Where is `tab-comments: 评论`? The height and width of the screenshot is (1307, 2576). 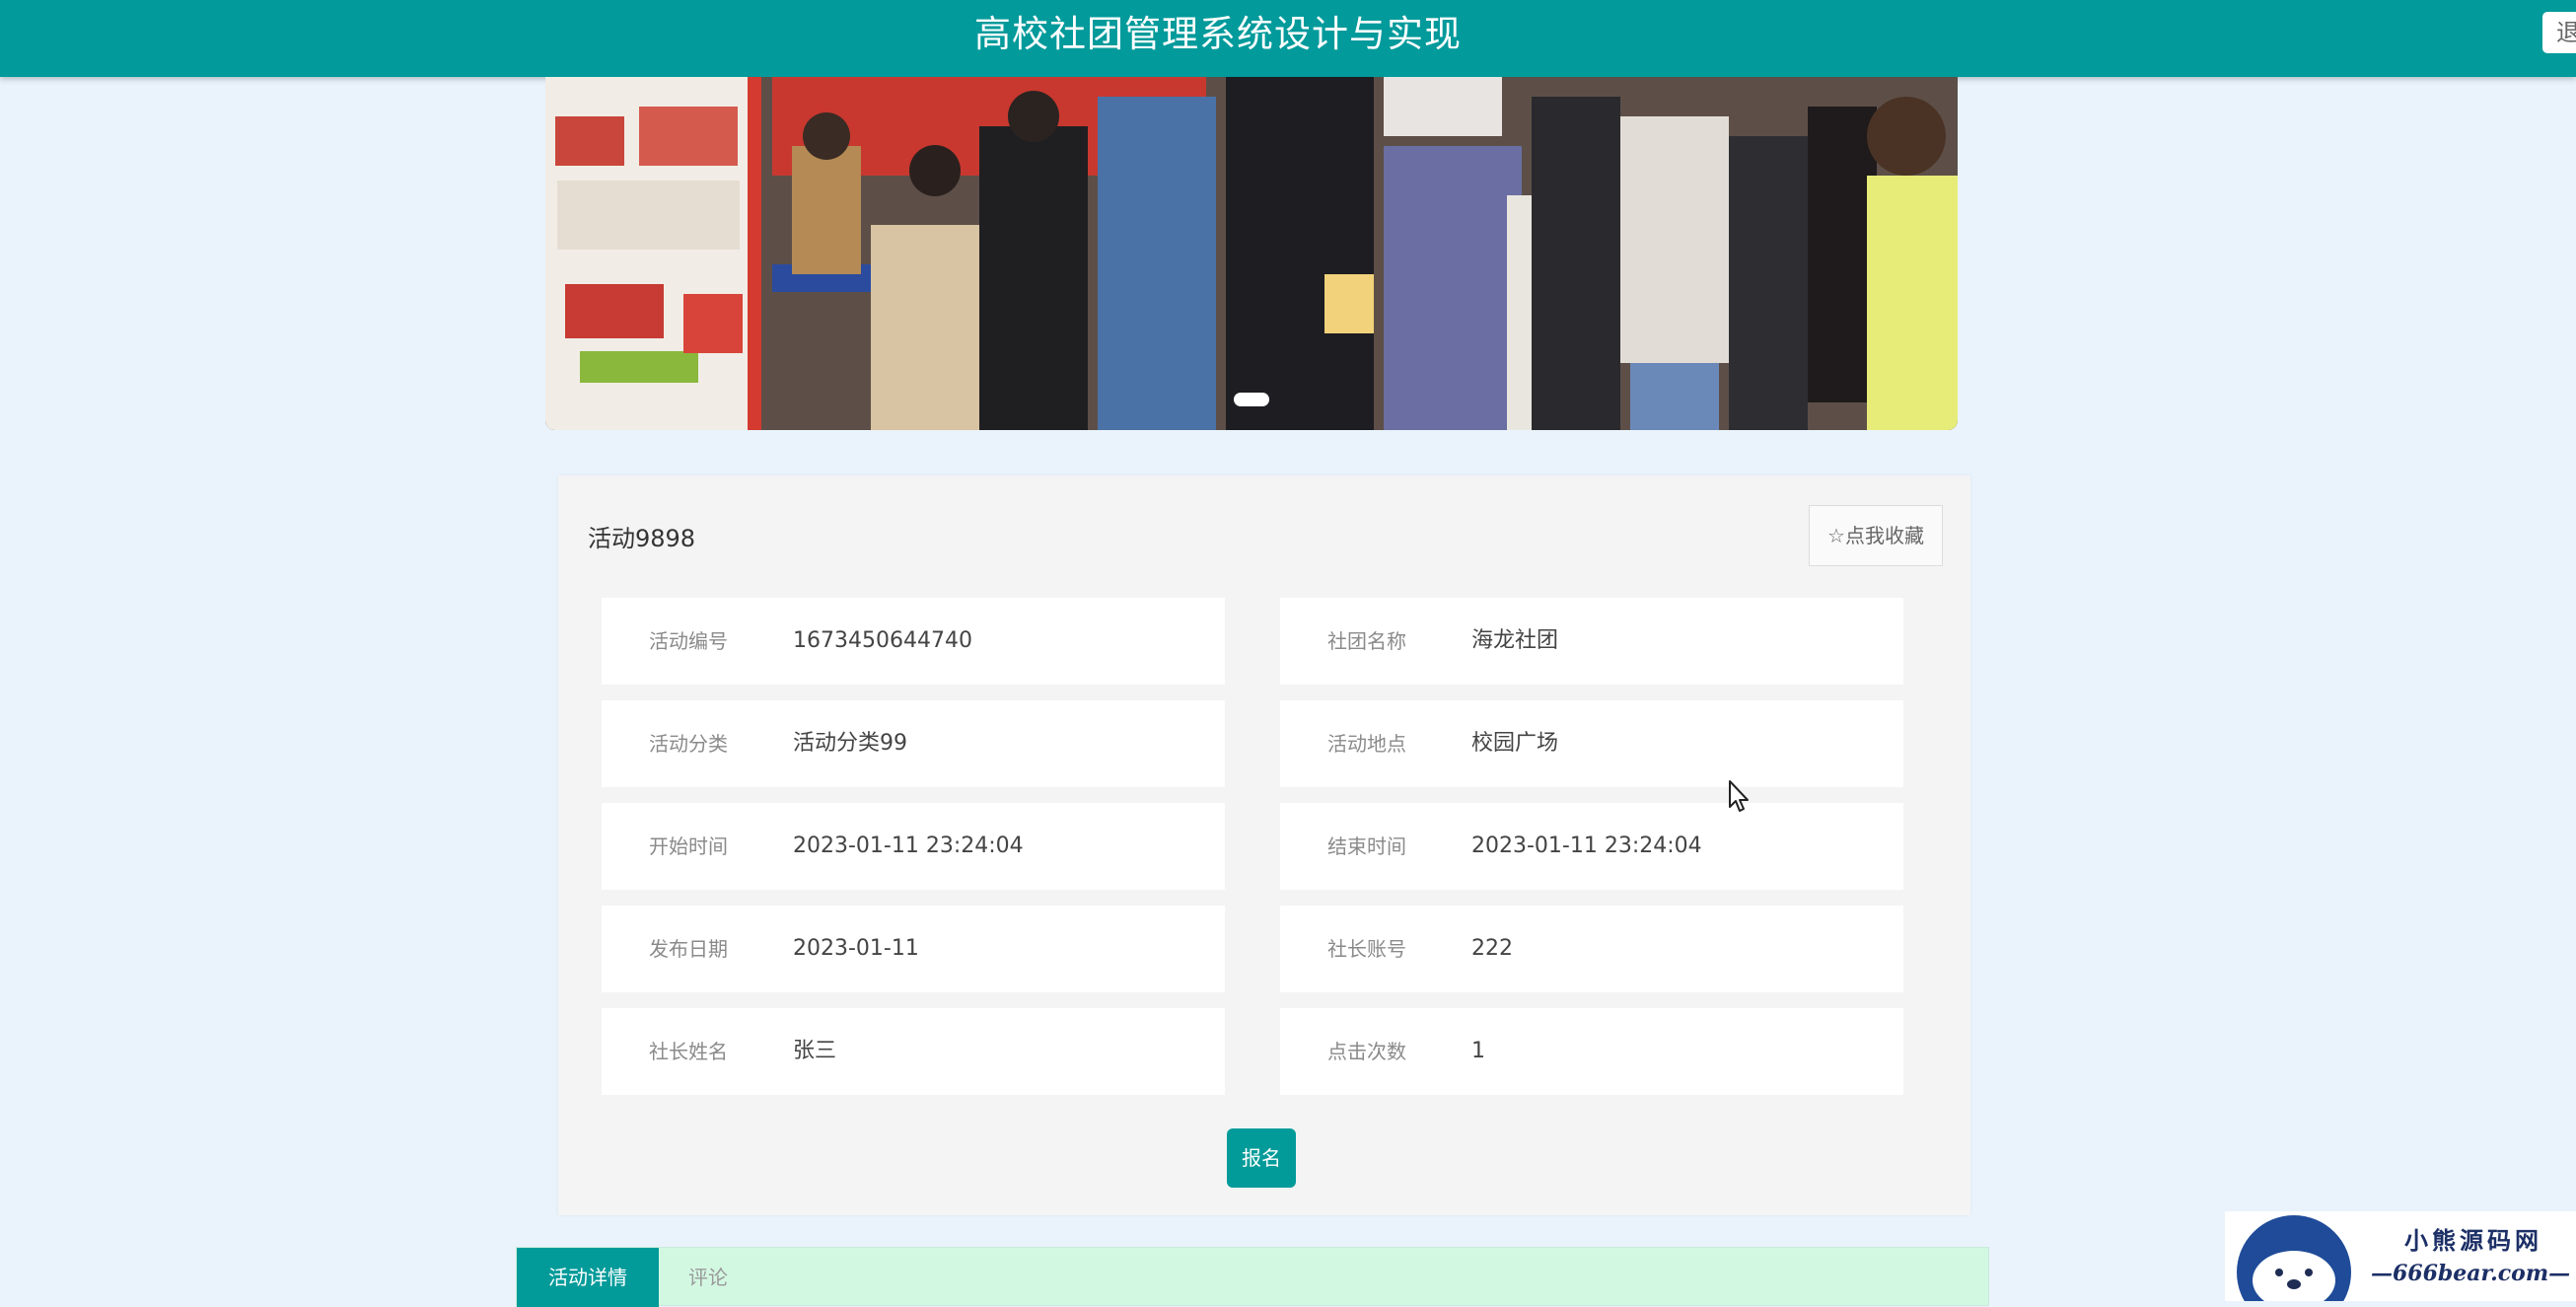
tab-comments: 评论 is located at coordinates (708, 1277).